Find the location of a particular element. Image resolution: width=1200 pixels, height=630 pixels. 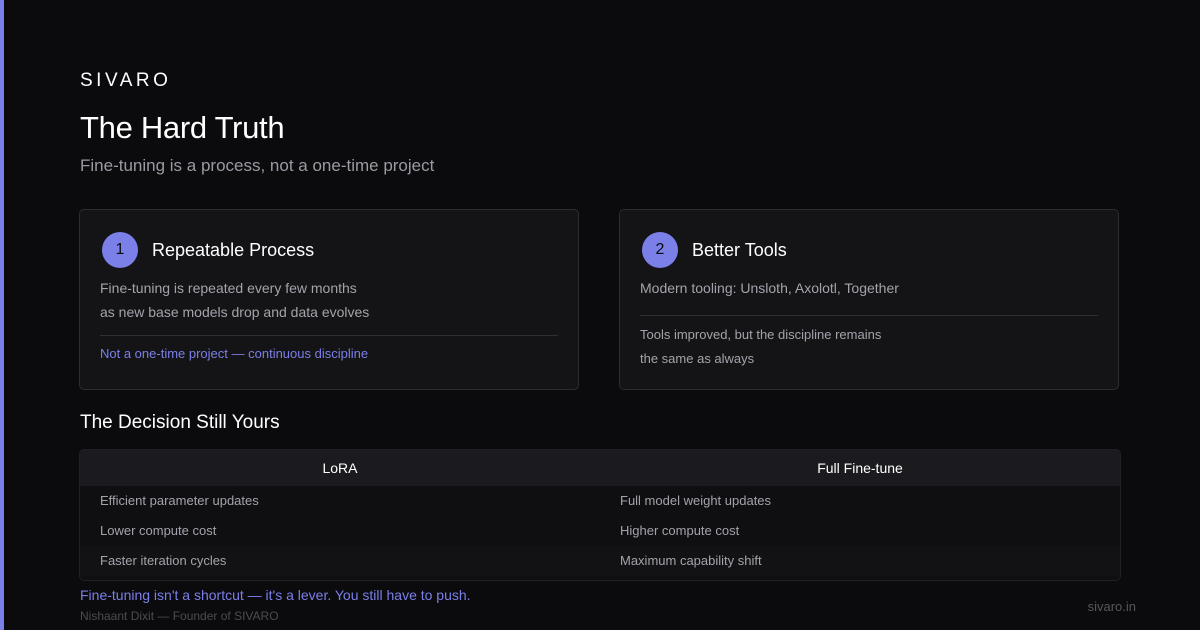

table-row: Lower compute cost Higher compute cost is located at coordinates (600, 531).